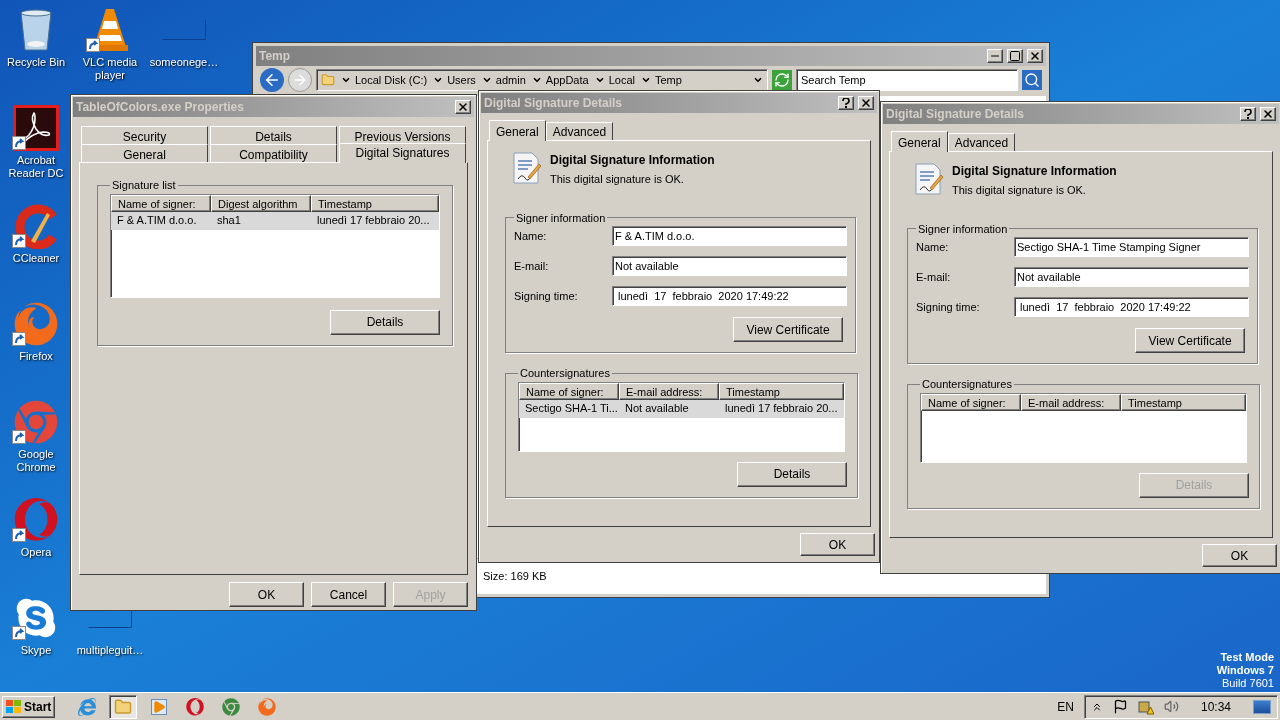 The width and height of the screenshot is (1280, 720). Describe the element at coordinates (144, 135) in the screenshot. I see `tab: Security` at that location.